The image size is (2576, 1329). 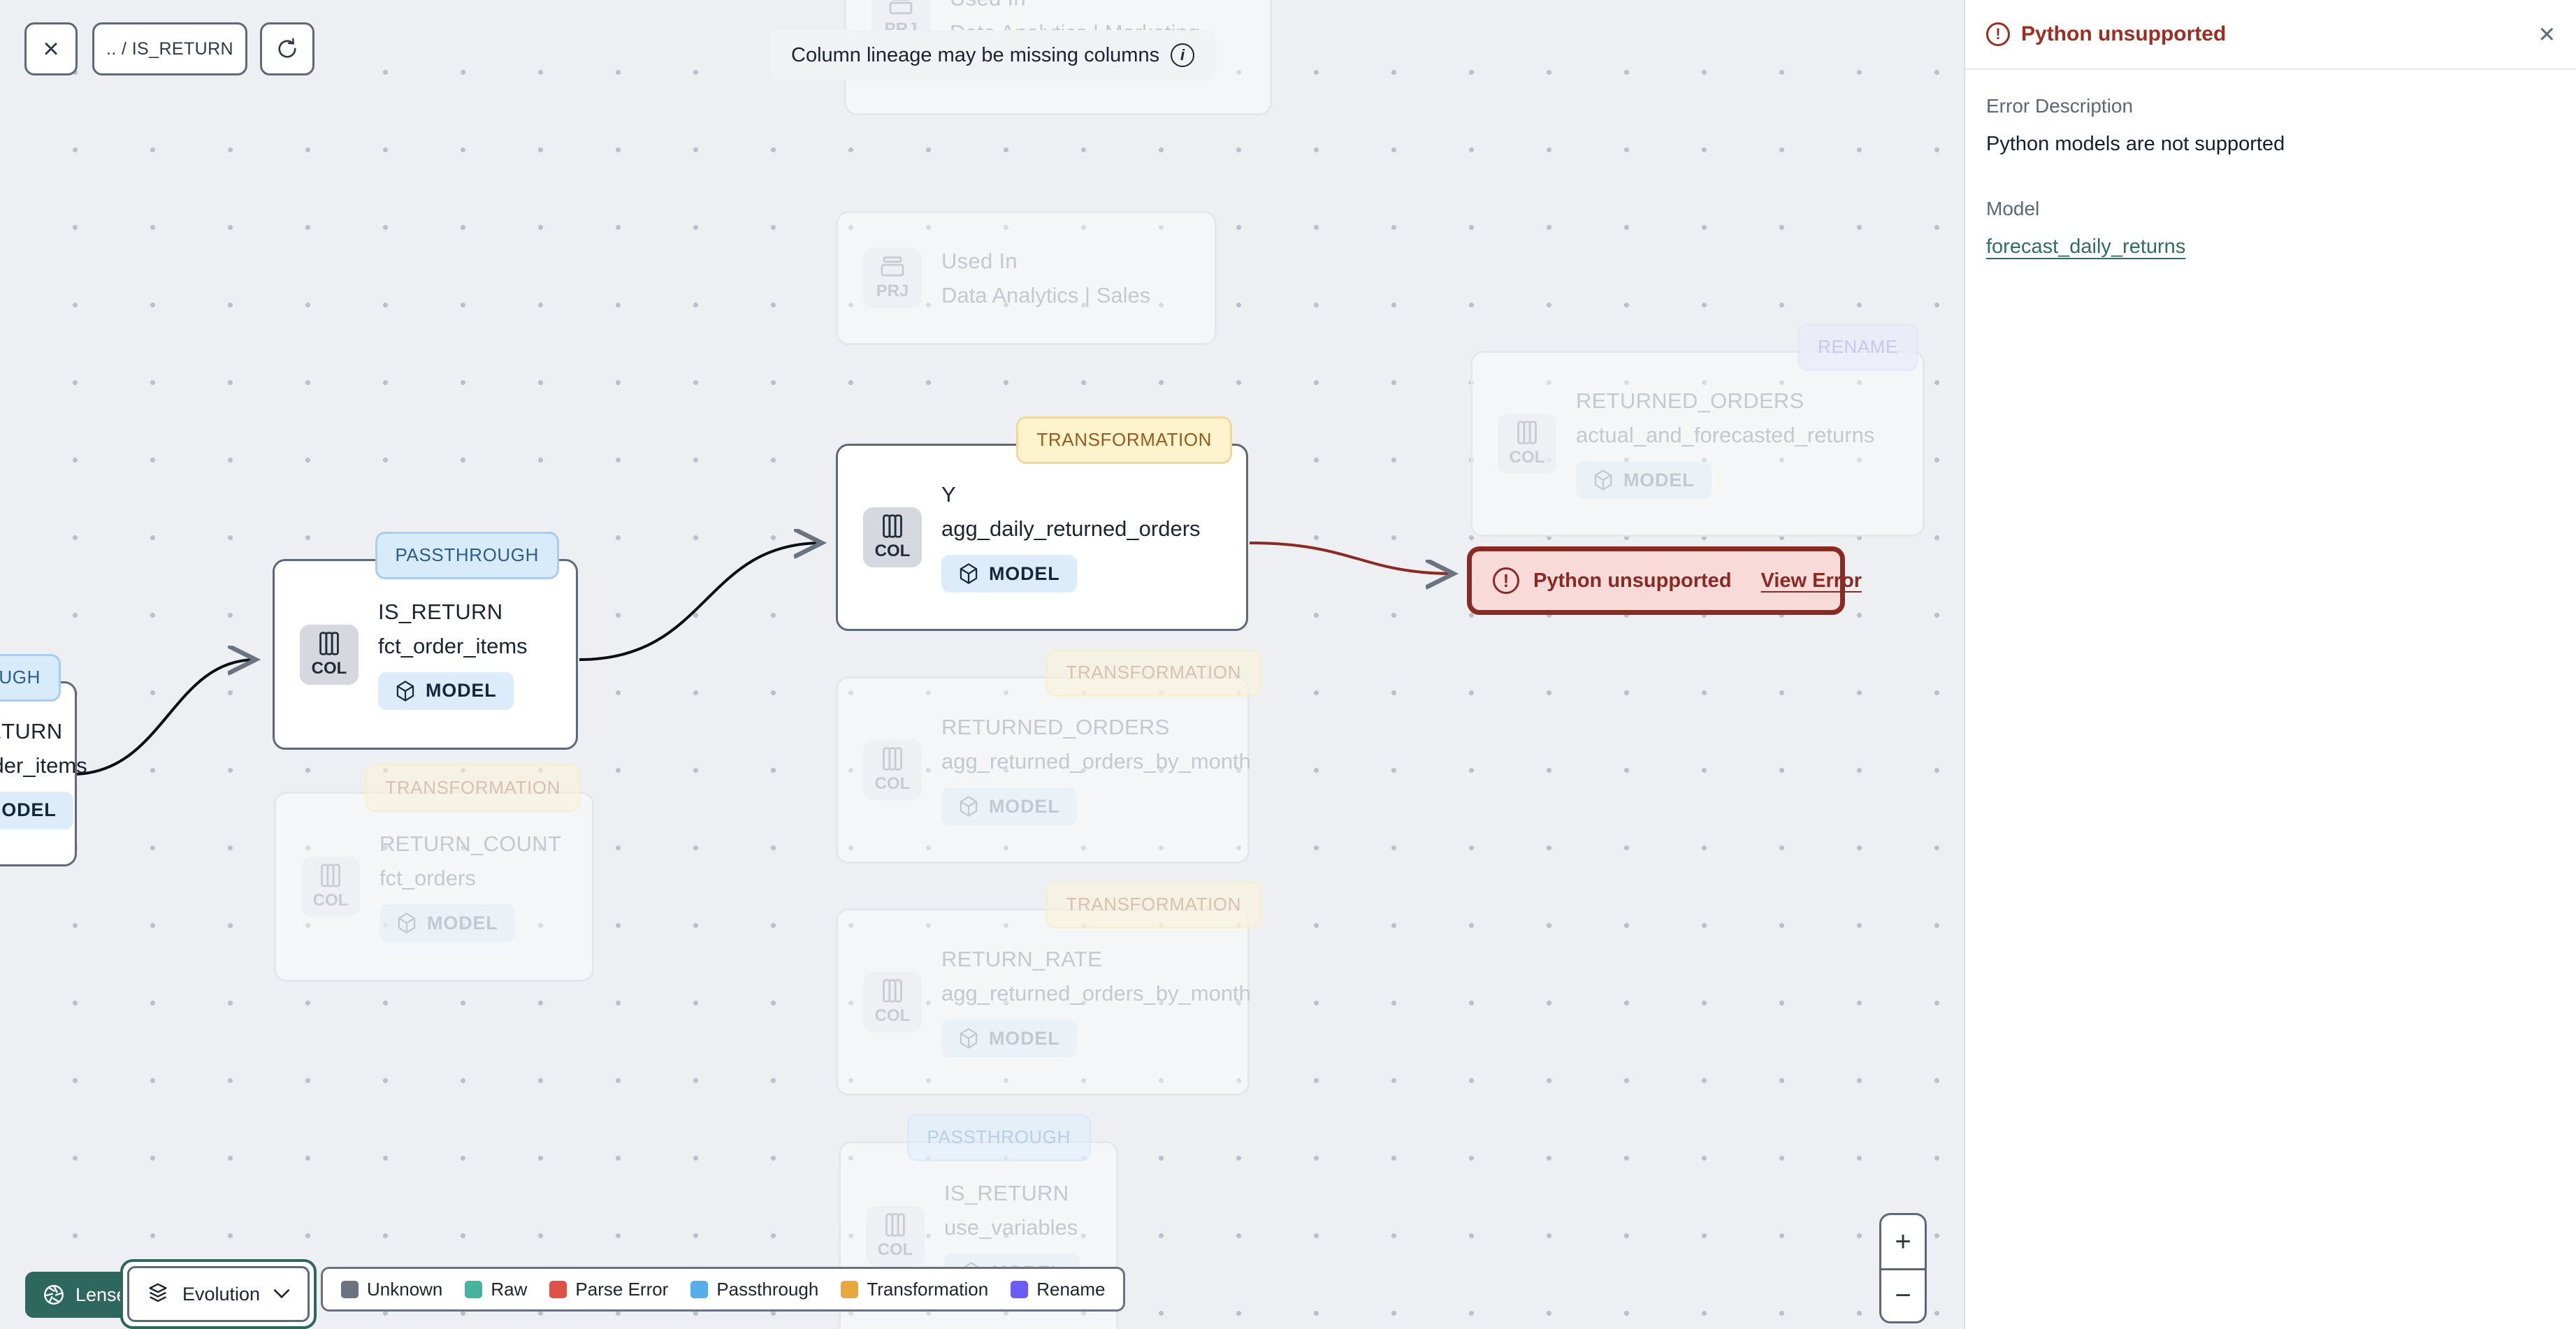 I want to click on legend-label: Transformation, so click(x=928, y=1289).